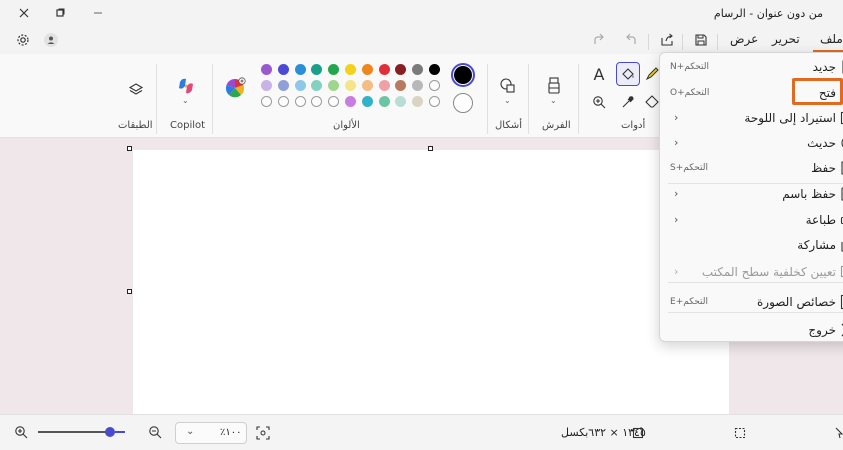 The height and width of the screenshot is (450, 843). Describe the element at coordinates (786, 39) in the screenshot. I see `tab-edit: تحرير` at that location.